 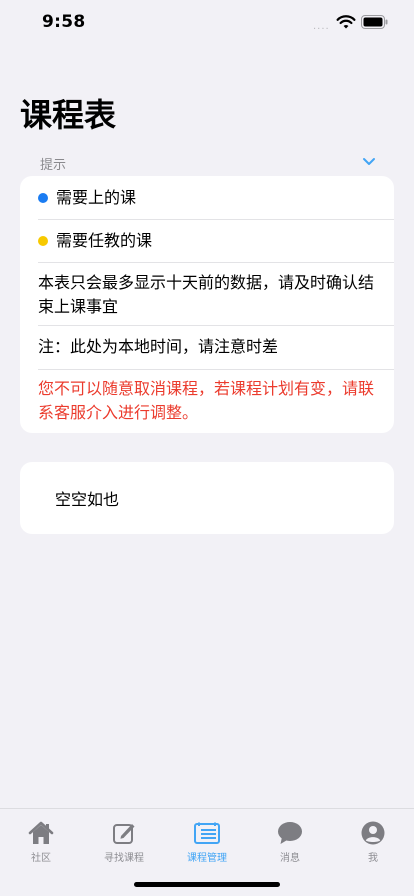 I want to click on status-time: 9:58, so click(x=64, y=22).